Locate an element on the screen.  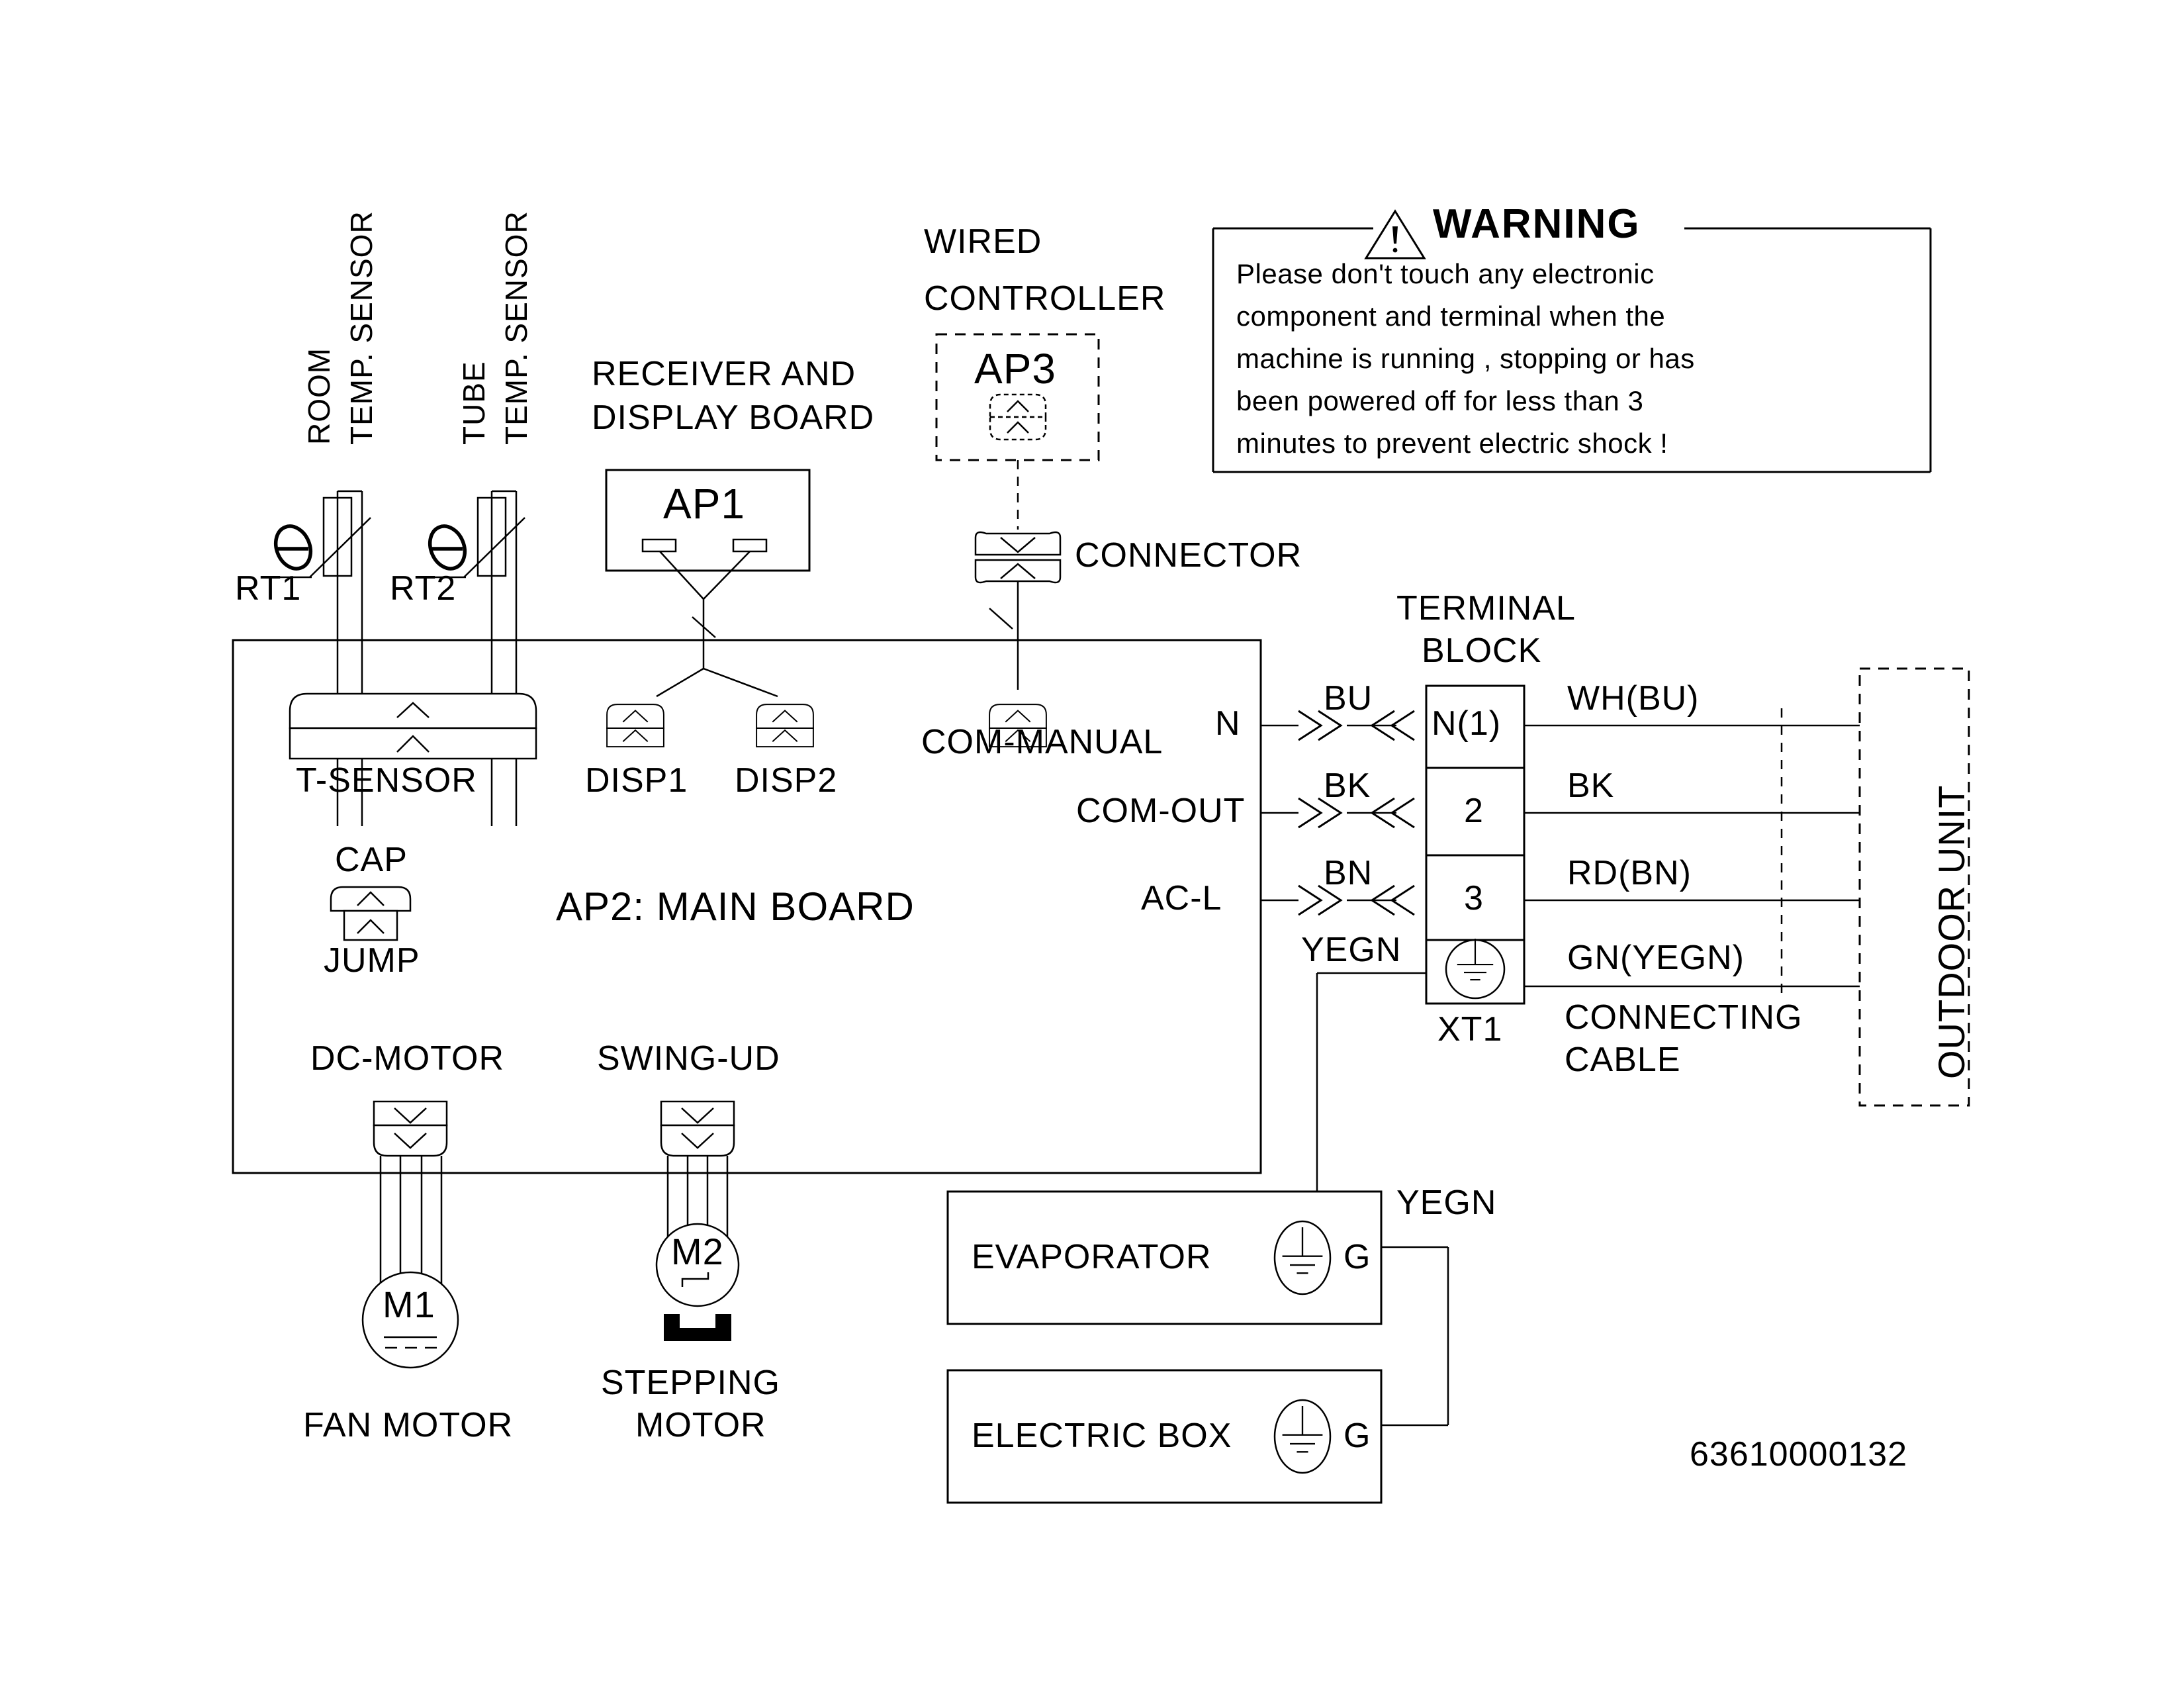
ap1-pad-left is located at coordinates (659, 545).